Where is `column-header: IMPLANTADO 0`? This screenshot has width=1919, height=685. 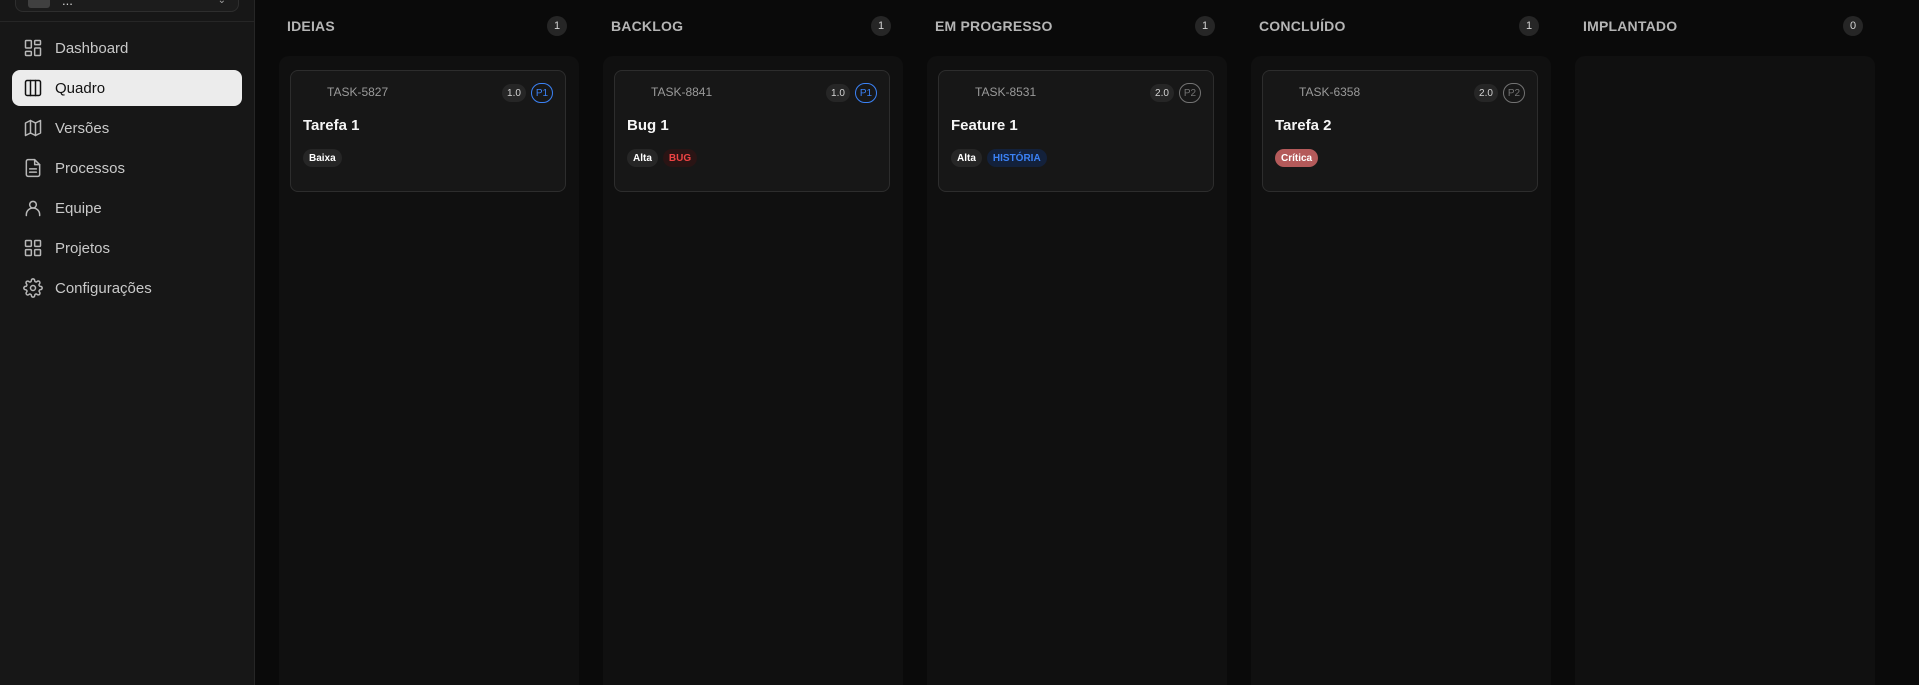 column-header: IMPLANTADO 0 is located at coordinates (1729, 26).